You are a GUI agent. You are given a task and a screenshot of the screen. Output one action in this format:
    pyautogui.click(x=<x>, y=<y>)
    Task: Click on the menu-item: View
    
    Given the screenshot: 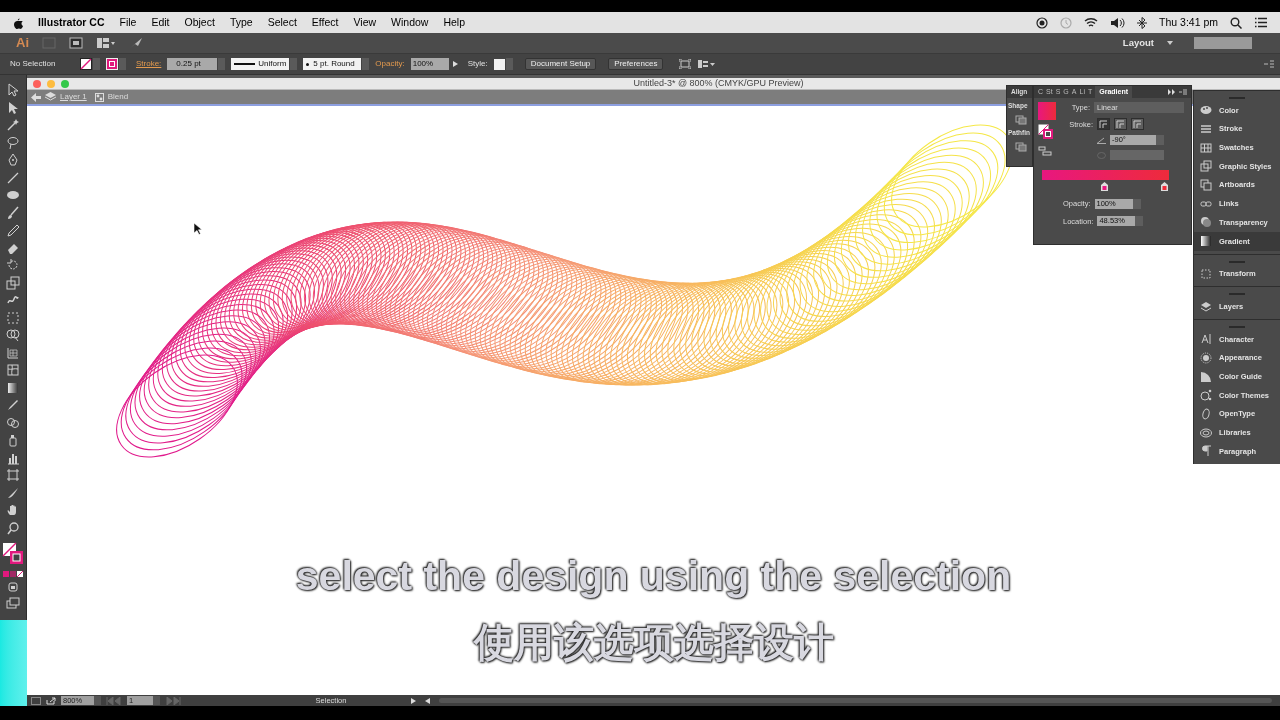 What is the action you would take?
    pyautogui.click(x=365, y=22)
    